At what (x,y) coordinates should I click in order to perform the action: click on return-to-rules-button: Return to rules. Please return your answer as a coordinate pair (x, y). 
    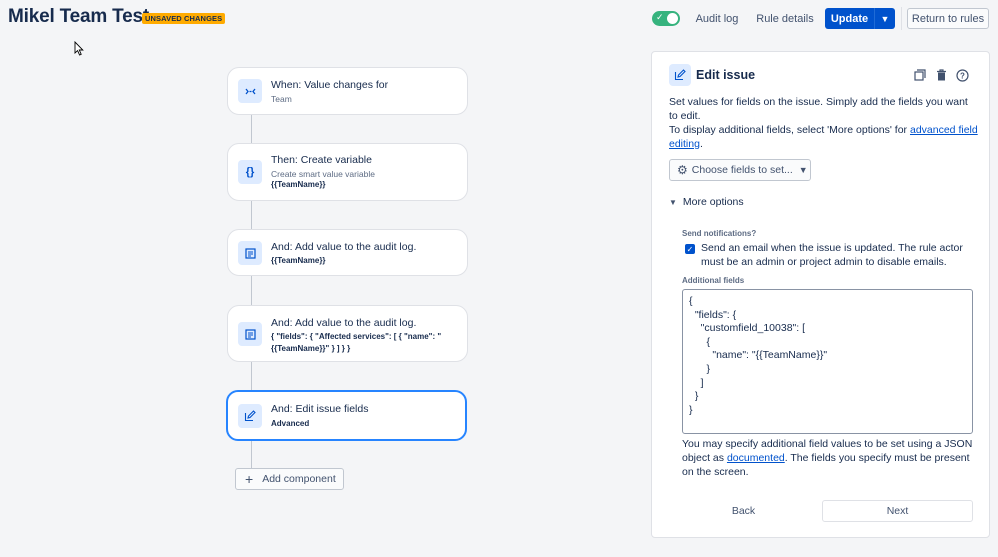
    Looking at the image, I should click on (948, 18).